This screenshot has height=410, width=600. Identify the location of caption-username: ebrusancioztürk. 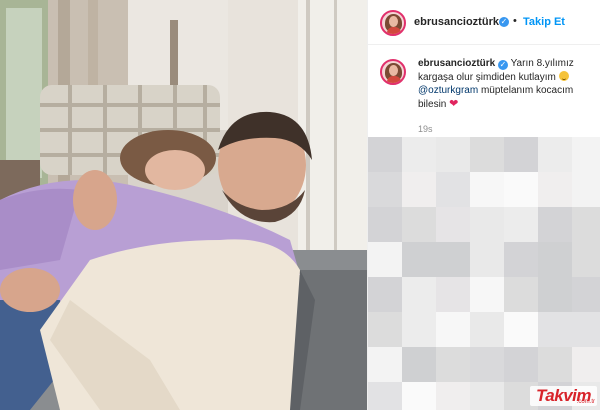
(456, 63).